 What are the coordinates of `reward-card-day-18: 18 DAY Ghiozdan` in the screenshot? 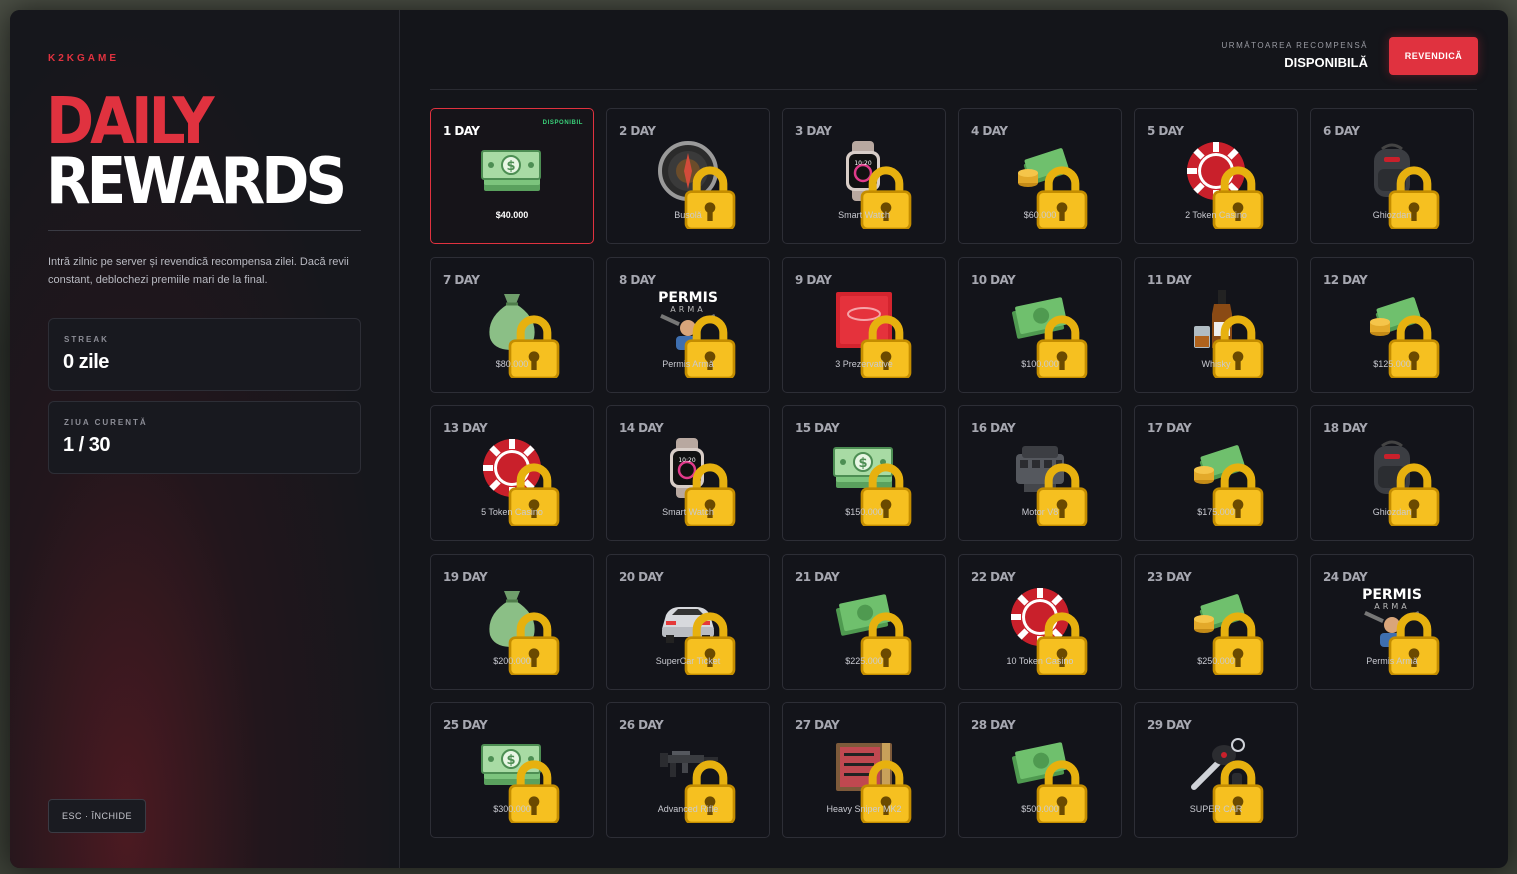 It's located at (1392, 473).